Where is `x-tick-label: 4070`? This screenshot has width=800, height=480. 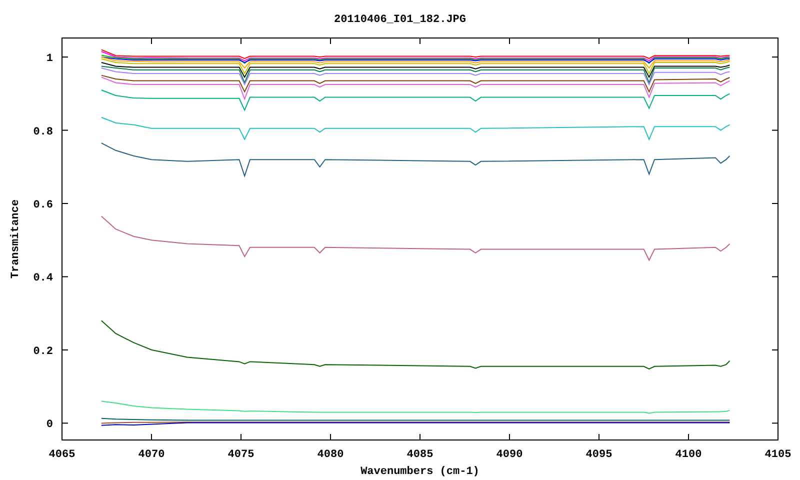
x-tick-label: 4070 is located at coordinates (151, 455).